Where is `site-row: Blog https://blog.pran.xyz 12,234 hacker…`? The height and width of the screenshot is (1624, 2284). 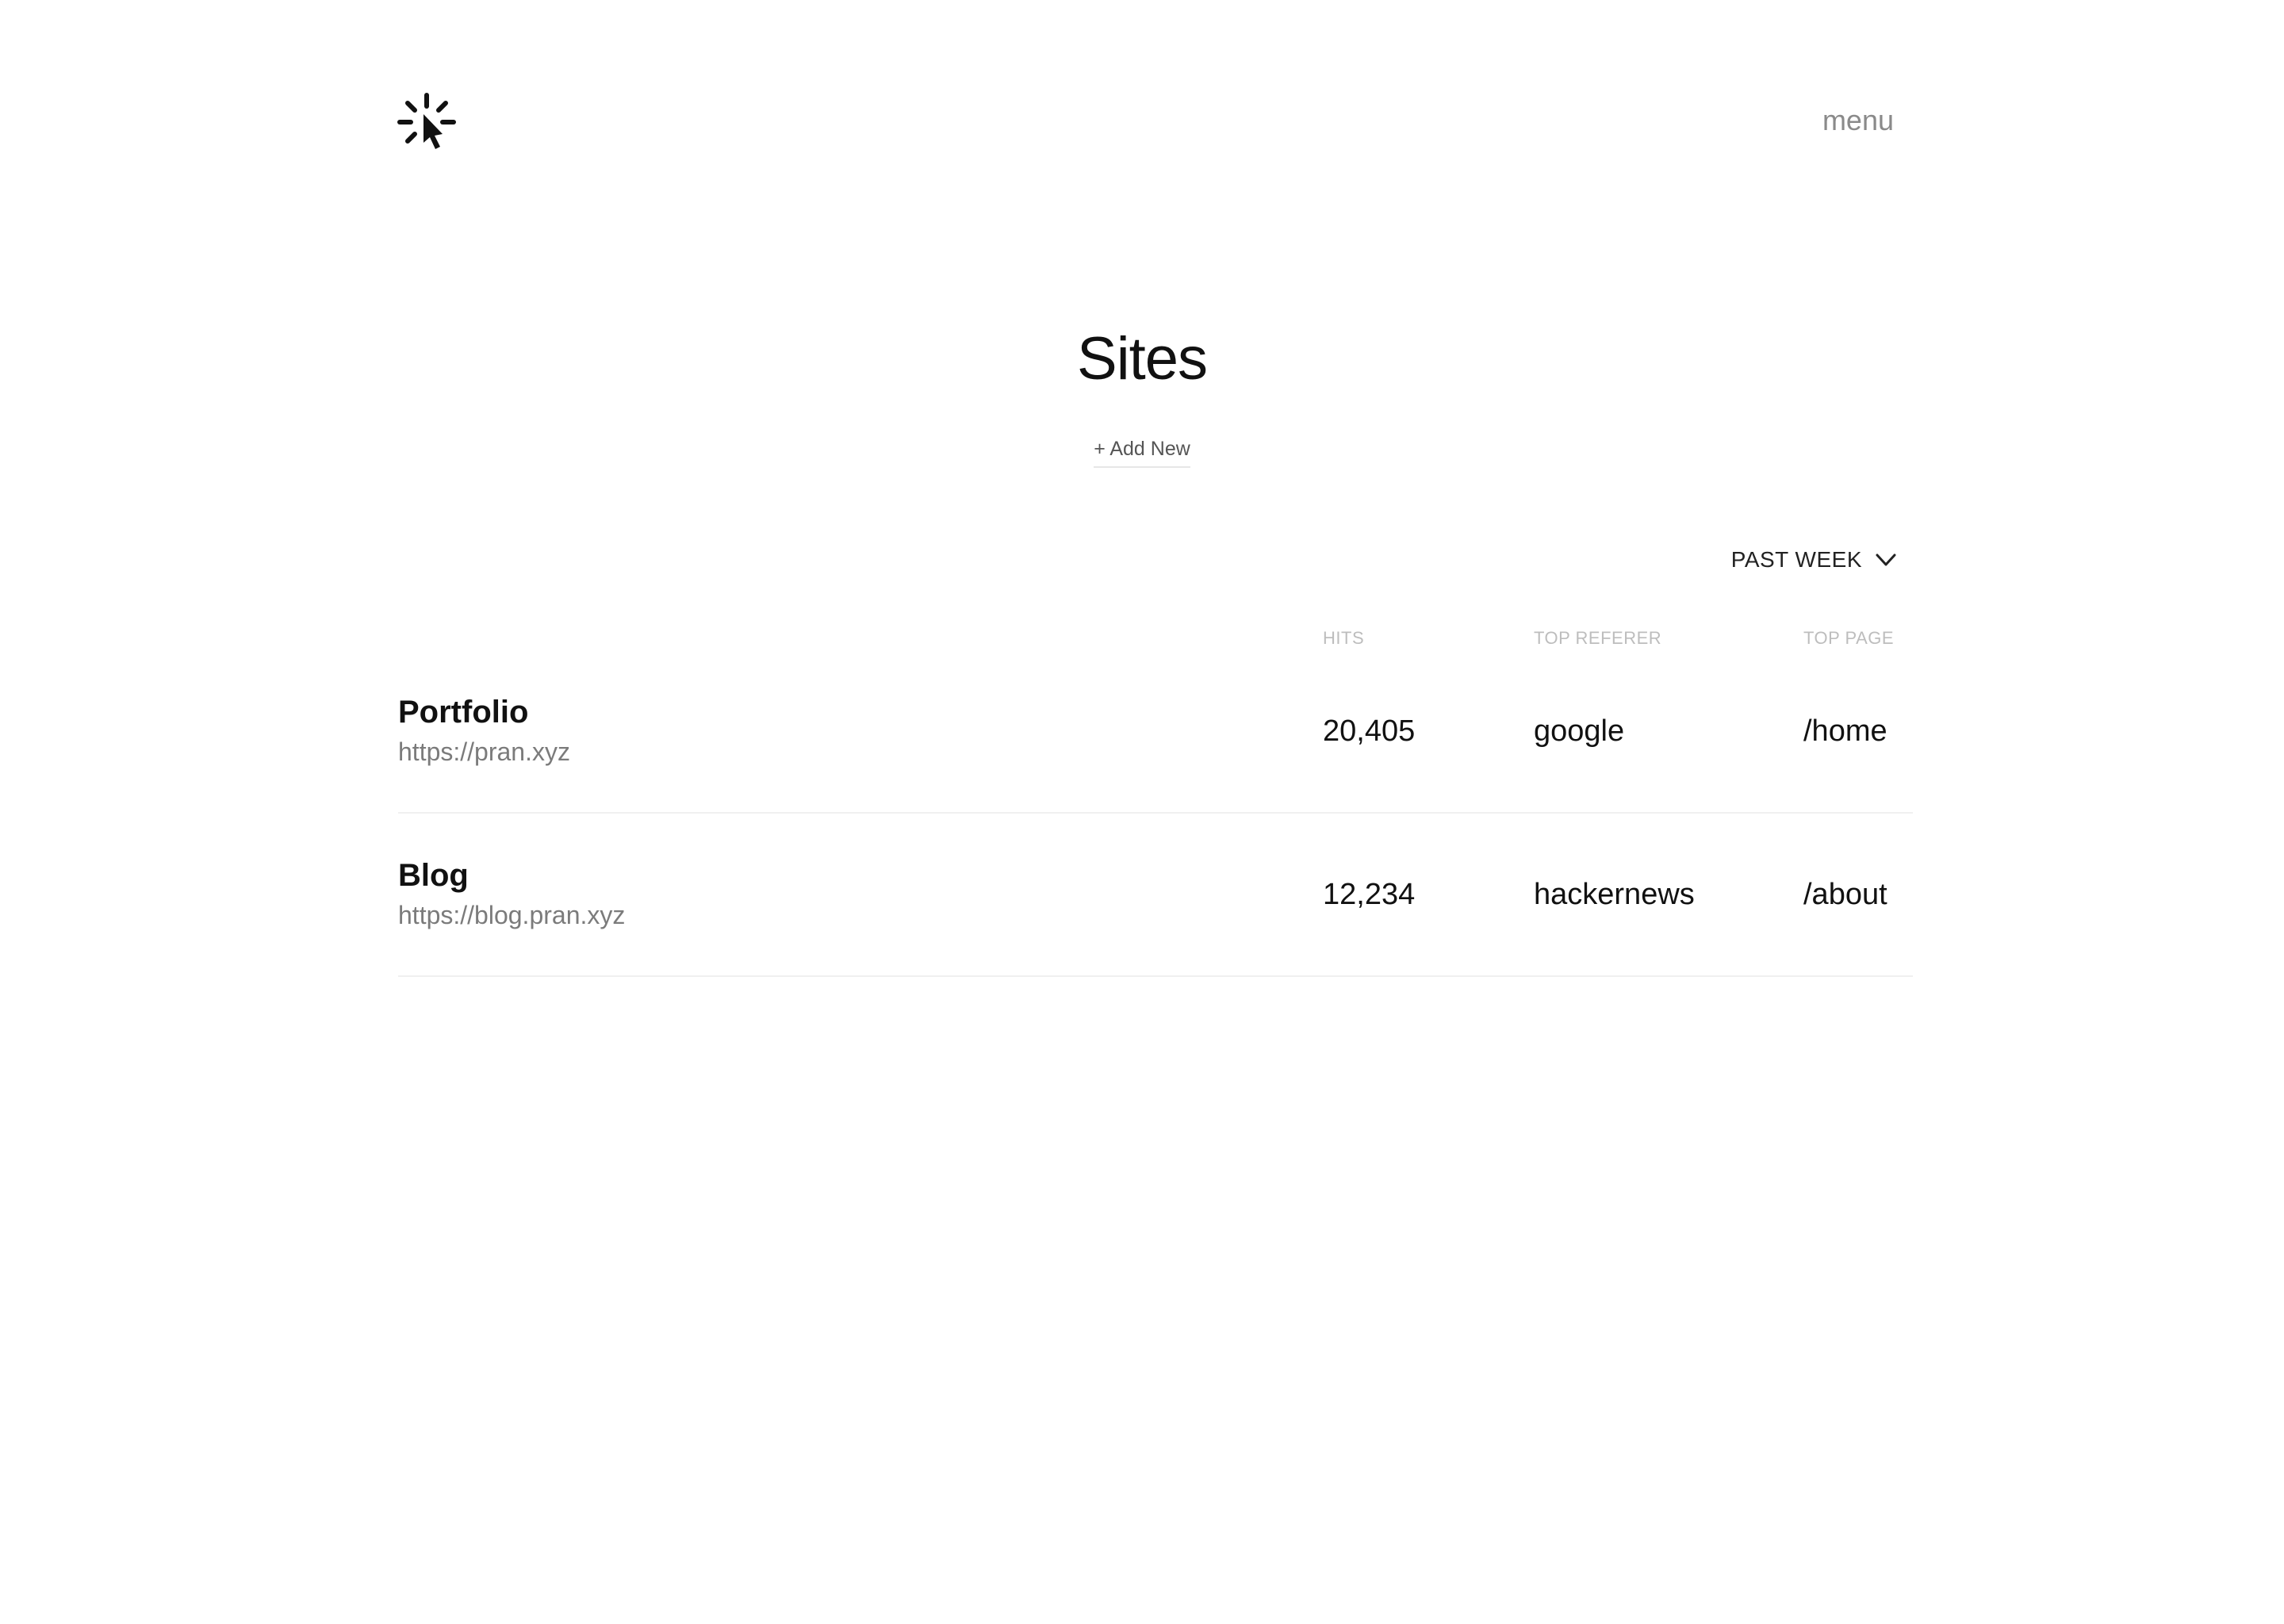
site-row: Blog https://blog.pran.xyz 12,234 hacker… is located at coordinates (1155, 895).